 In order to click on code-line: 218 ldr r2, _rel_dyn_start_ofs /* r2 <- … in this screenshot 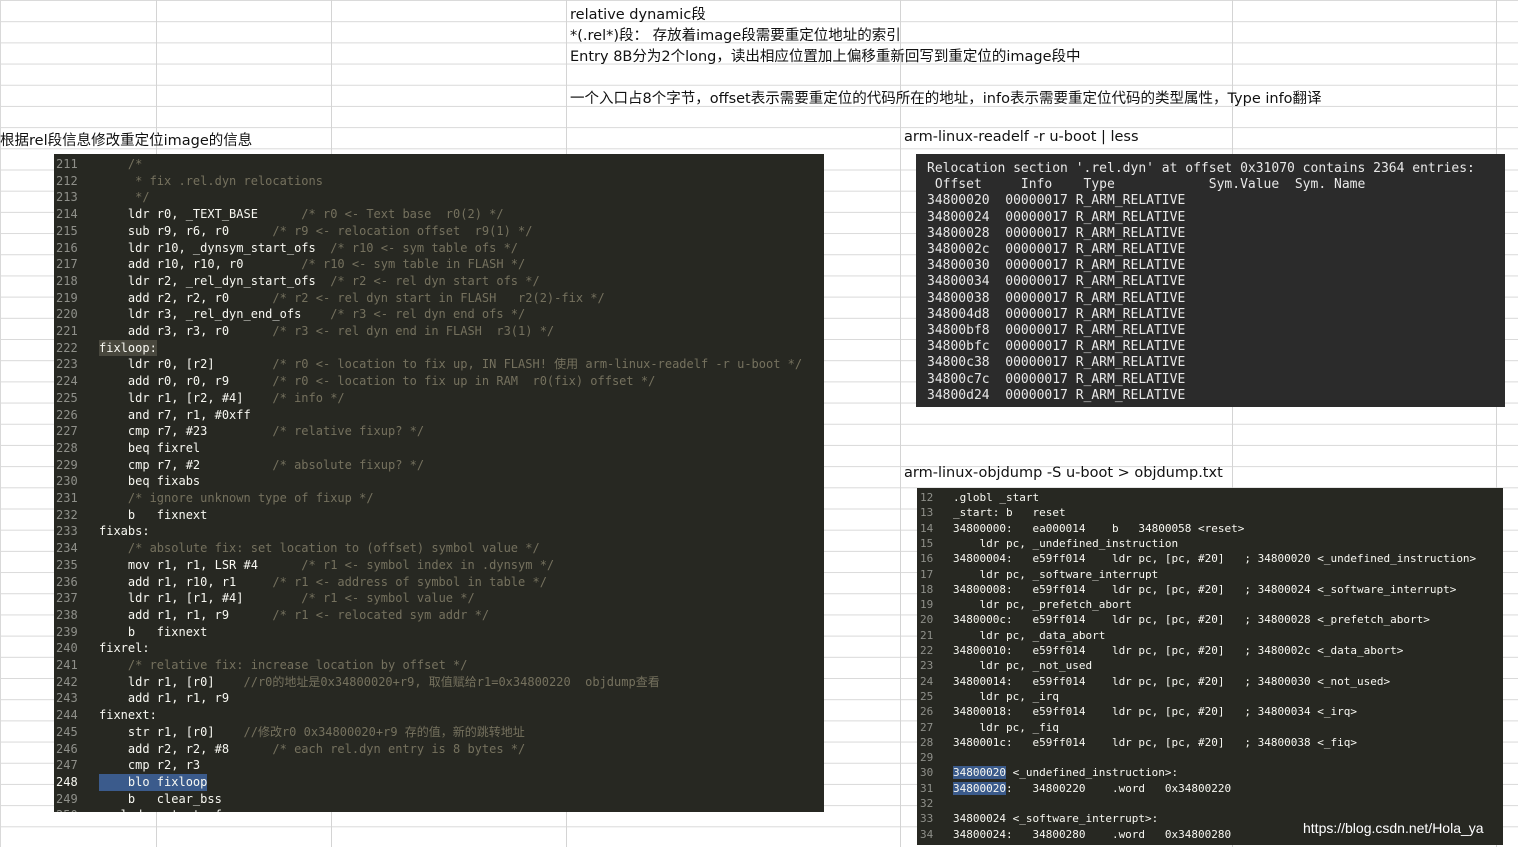, I will do `click(439, 281)`.